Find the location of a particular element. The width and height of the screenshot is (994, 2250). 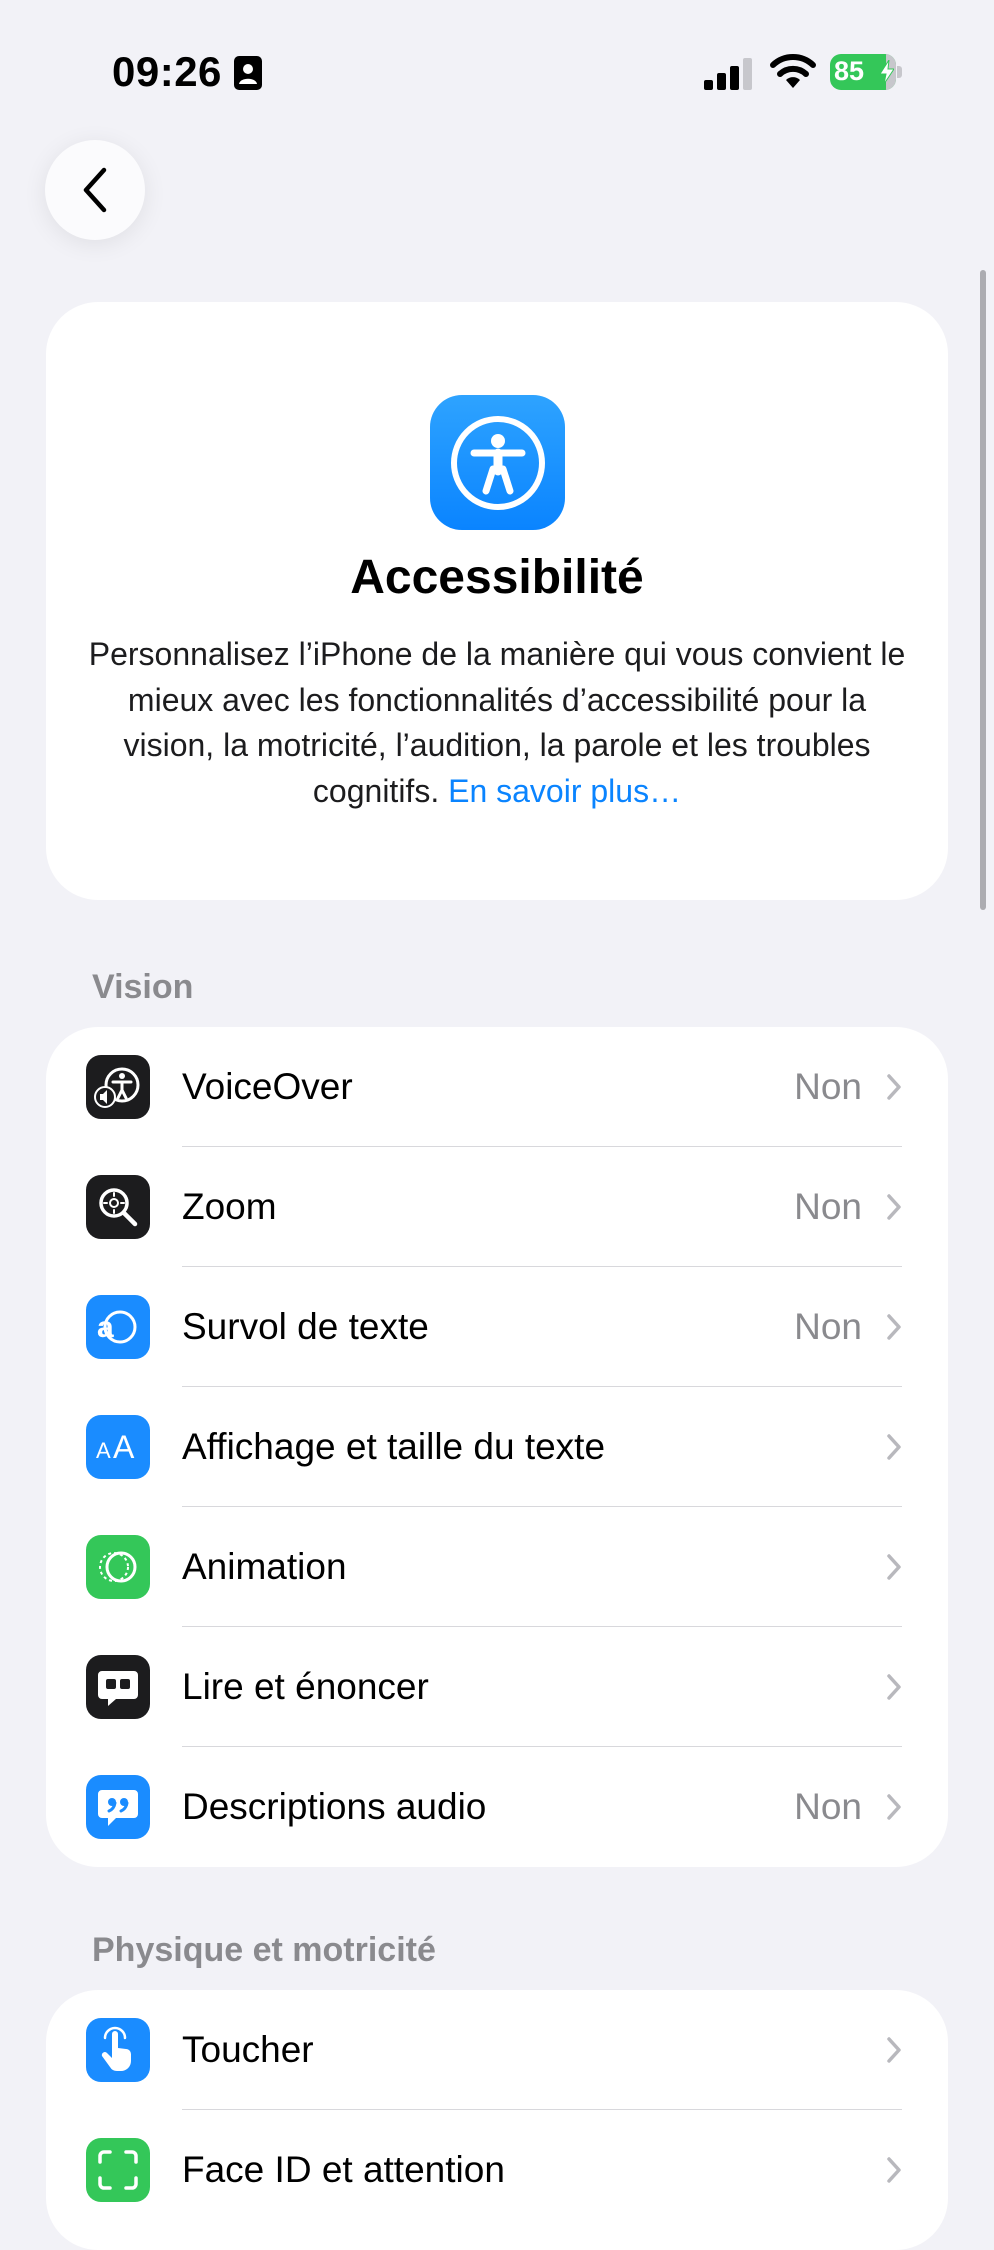

charging-bolt-icon is located at coordinates (887, 72).